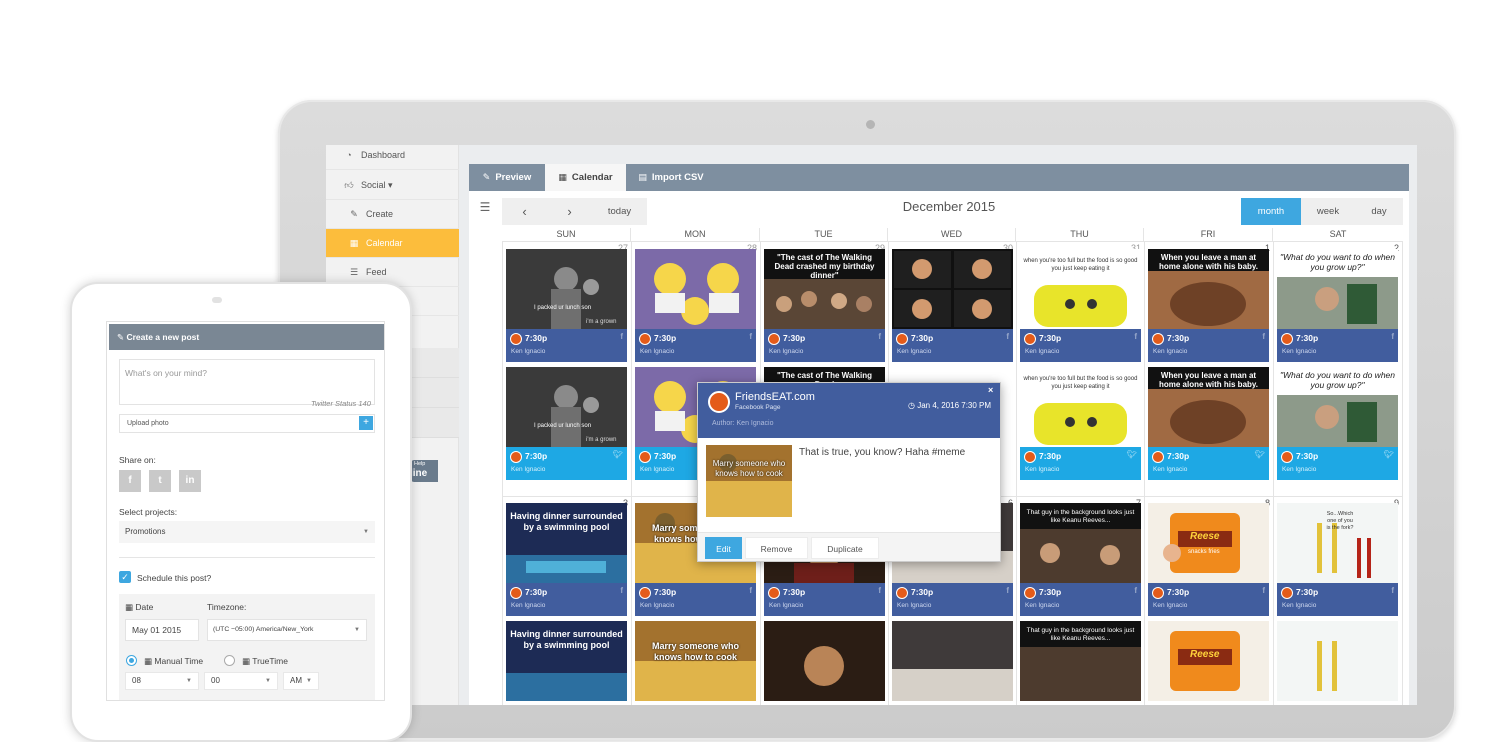 The width and height of the screenshot is (1491, 742). What do you see at coordinates (241, 681) in the screenshot?
I see `minute-select: 00 ▼` at bounding box center [241, 681].